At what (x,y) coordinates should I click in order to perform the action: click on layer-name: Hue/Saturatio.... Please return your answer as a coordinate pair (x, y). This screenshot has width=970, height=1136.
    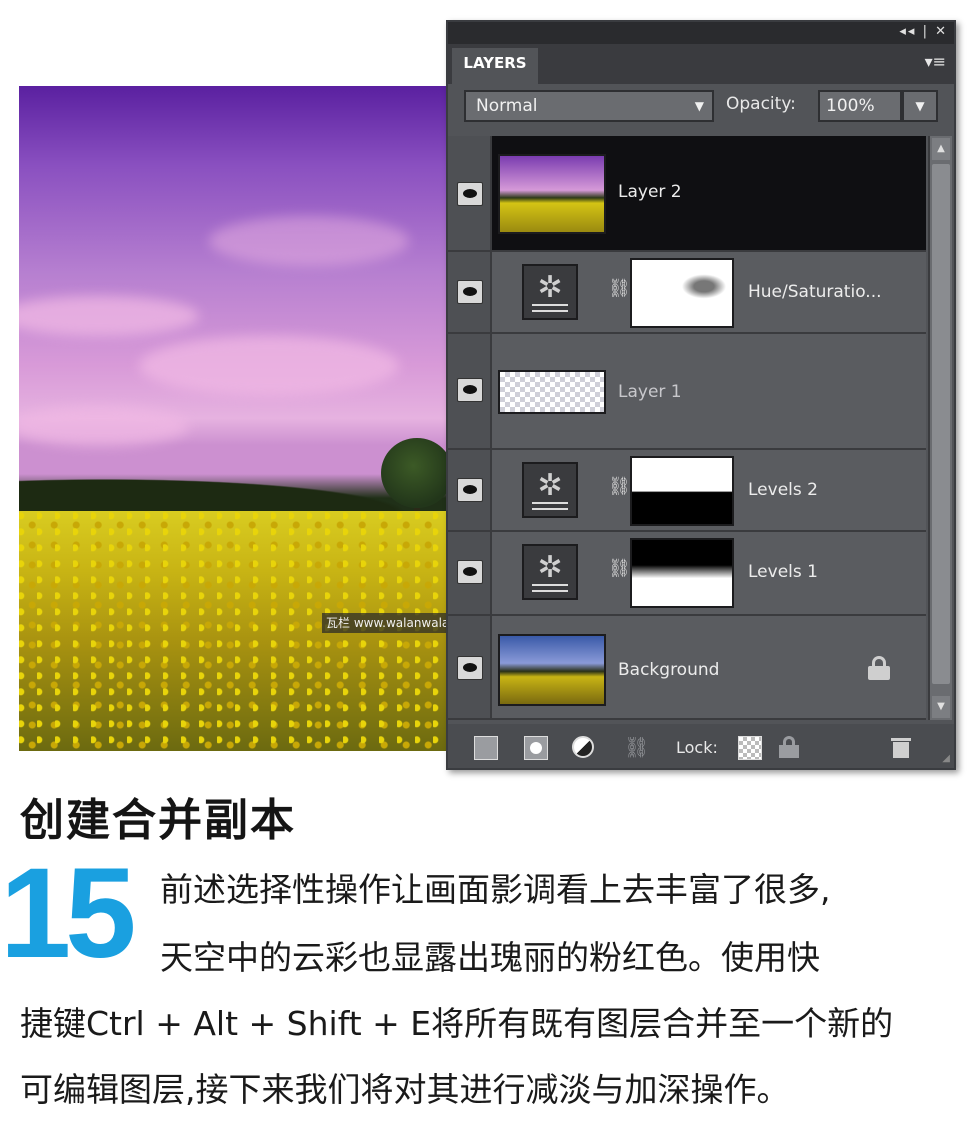
    Looking at the image, I should click on (815, 292).